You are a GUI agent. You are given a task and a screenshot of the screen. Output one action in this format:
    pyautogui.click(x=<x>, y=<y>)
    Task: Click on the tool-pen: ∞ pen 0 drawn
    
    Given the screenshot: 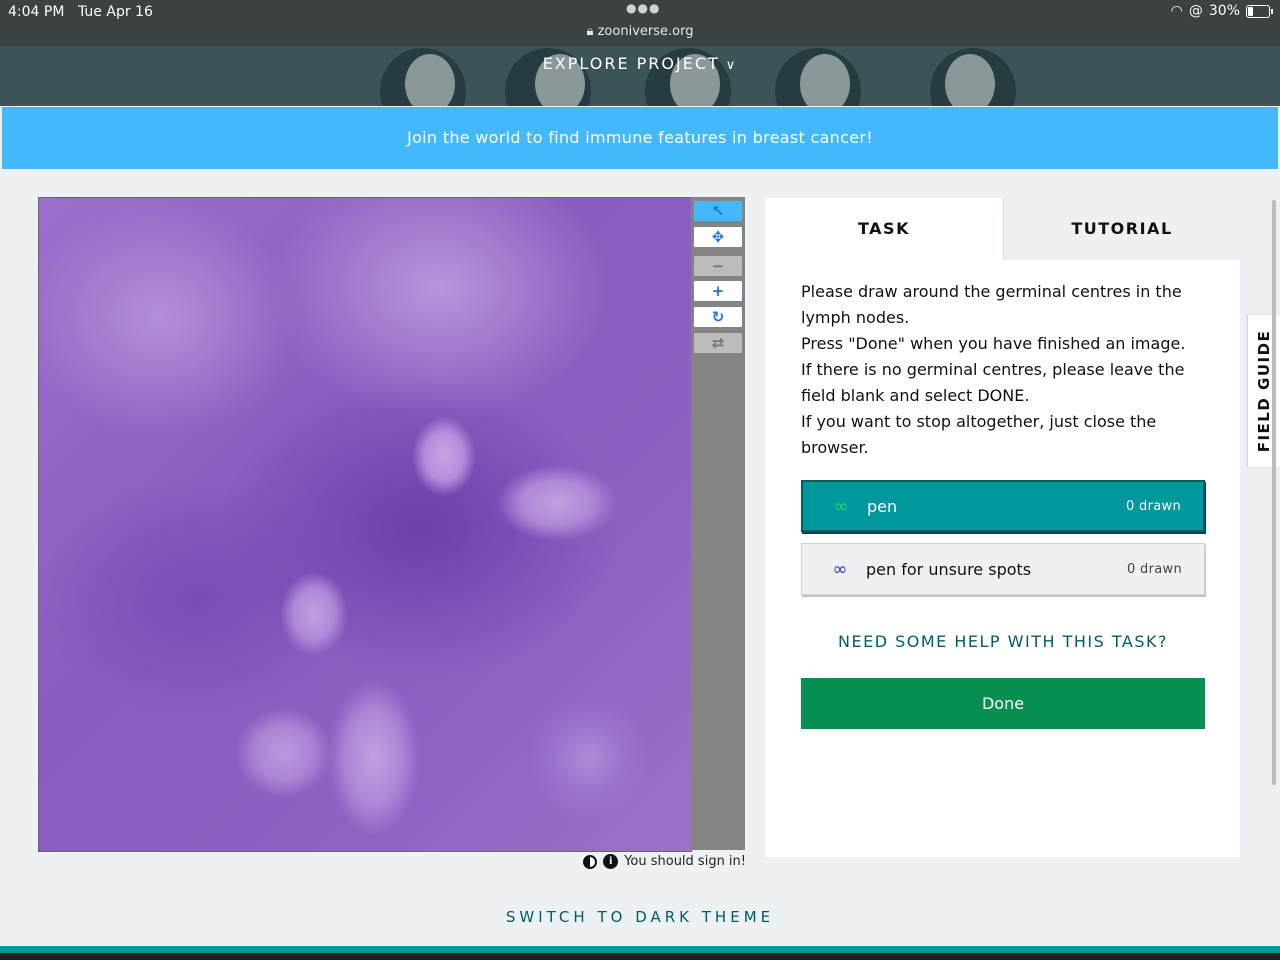 What is the action you would take?
    pyautogui.click(x=1003, y=506)
    